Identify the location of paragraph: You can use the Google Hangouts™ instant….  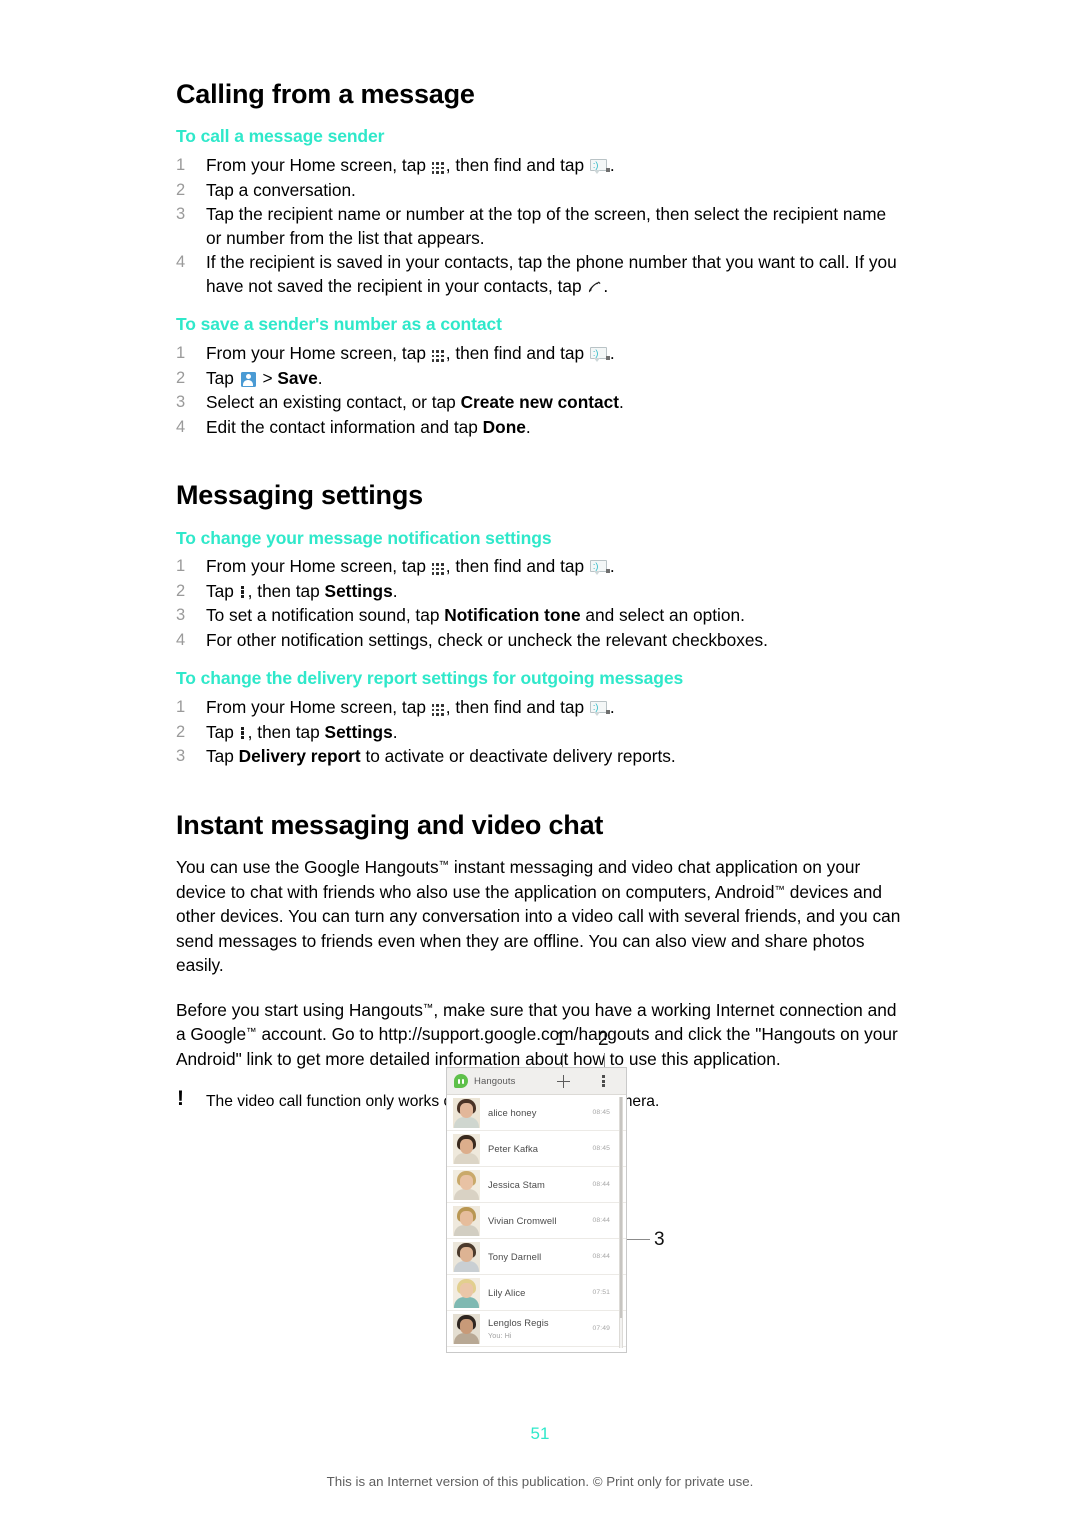
(538, 916).